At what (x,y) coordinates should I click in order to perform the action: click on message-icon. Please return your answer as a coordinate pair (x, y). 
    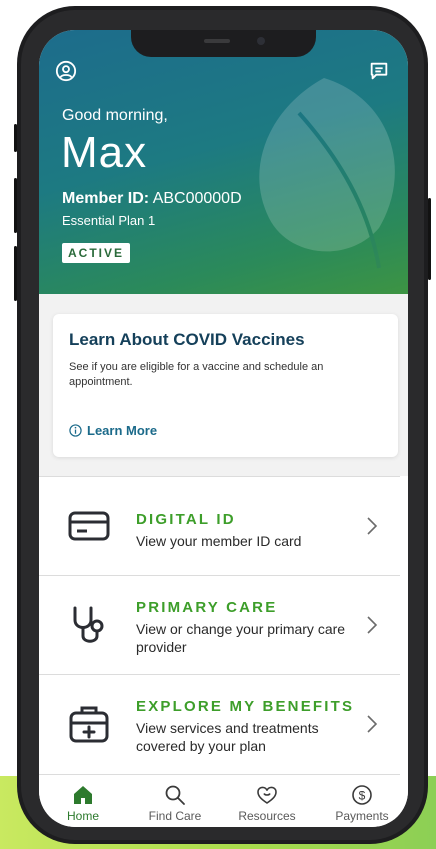
    Looking at the image, I should click on (379, 71).